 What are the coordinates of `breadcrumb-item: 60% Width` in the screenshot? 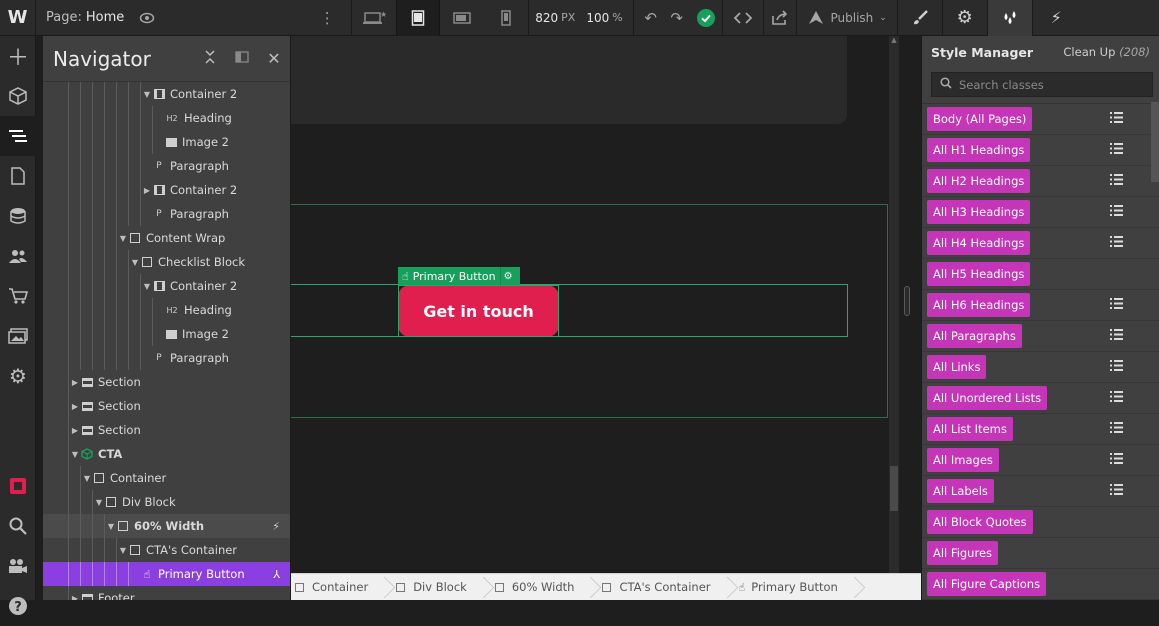 It's located at (543, 587).